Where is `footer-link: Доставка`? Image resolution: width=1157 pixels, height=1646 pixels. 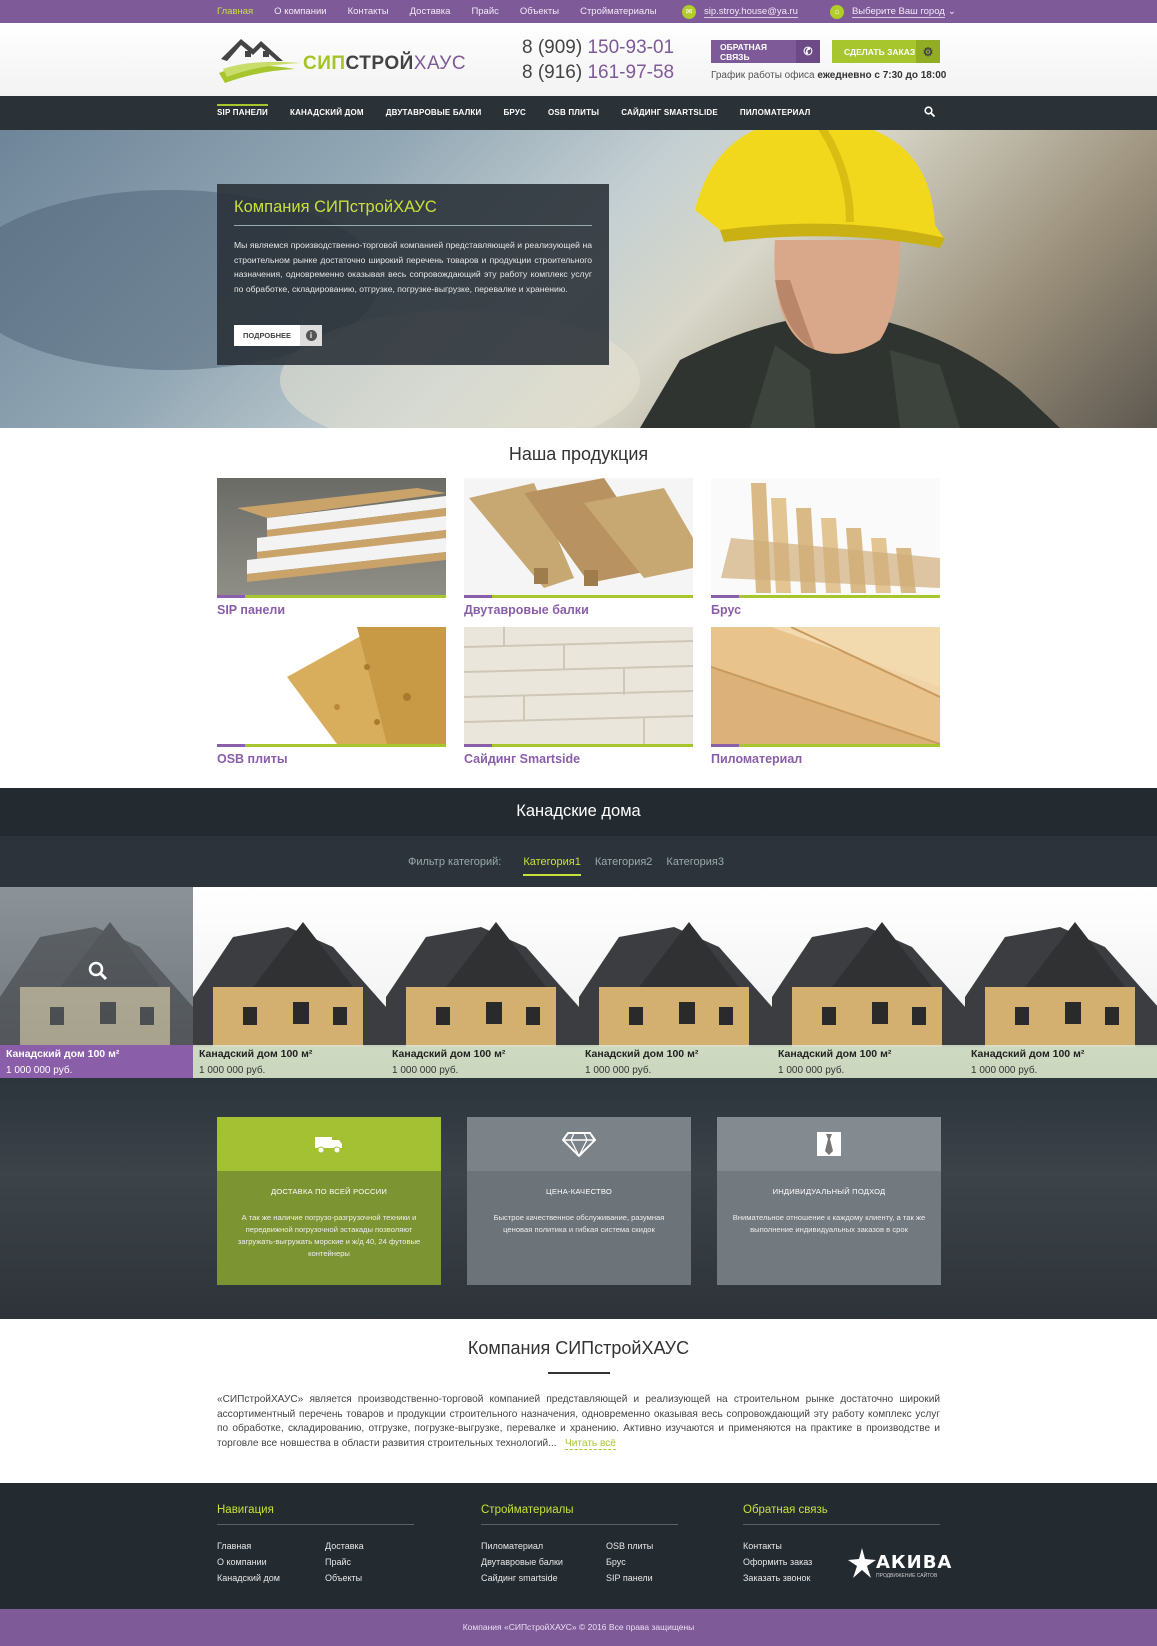
footer-link: Доставка is located at coordinates (344, 1546).